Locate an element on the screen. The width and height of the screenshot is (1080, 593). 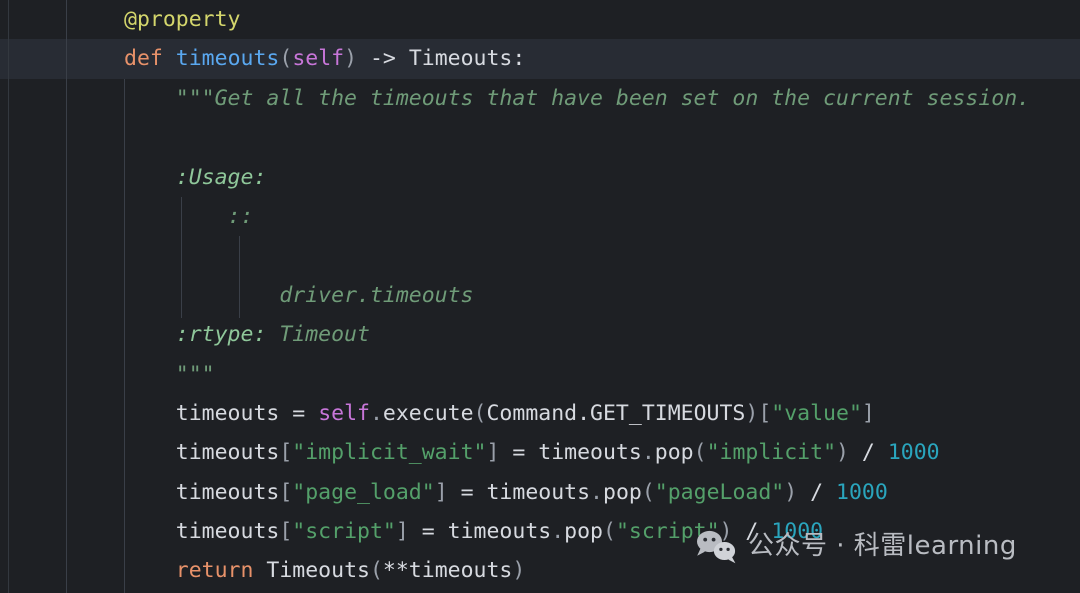
wechat-icon is located at coordinates (716, 546).